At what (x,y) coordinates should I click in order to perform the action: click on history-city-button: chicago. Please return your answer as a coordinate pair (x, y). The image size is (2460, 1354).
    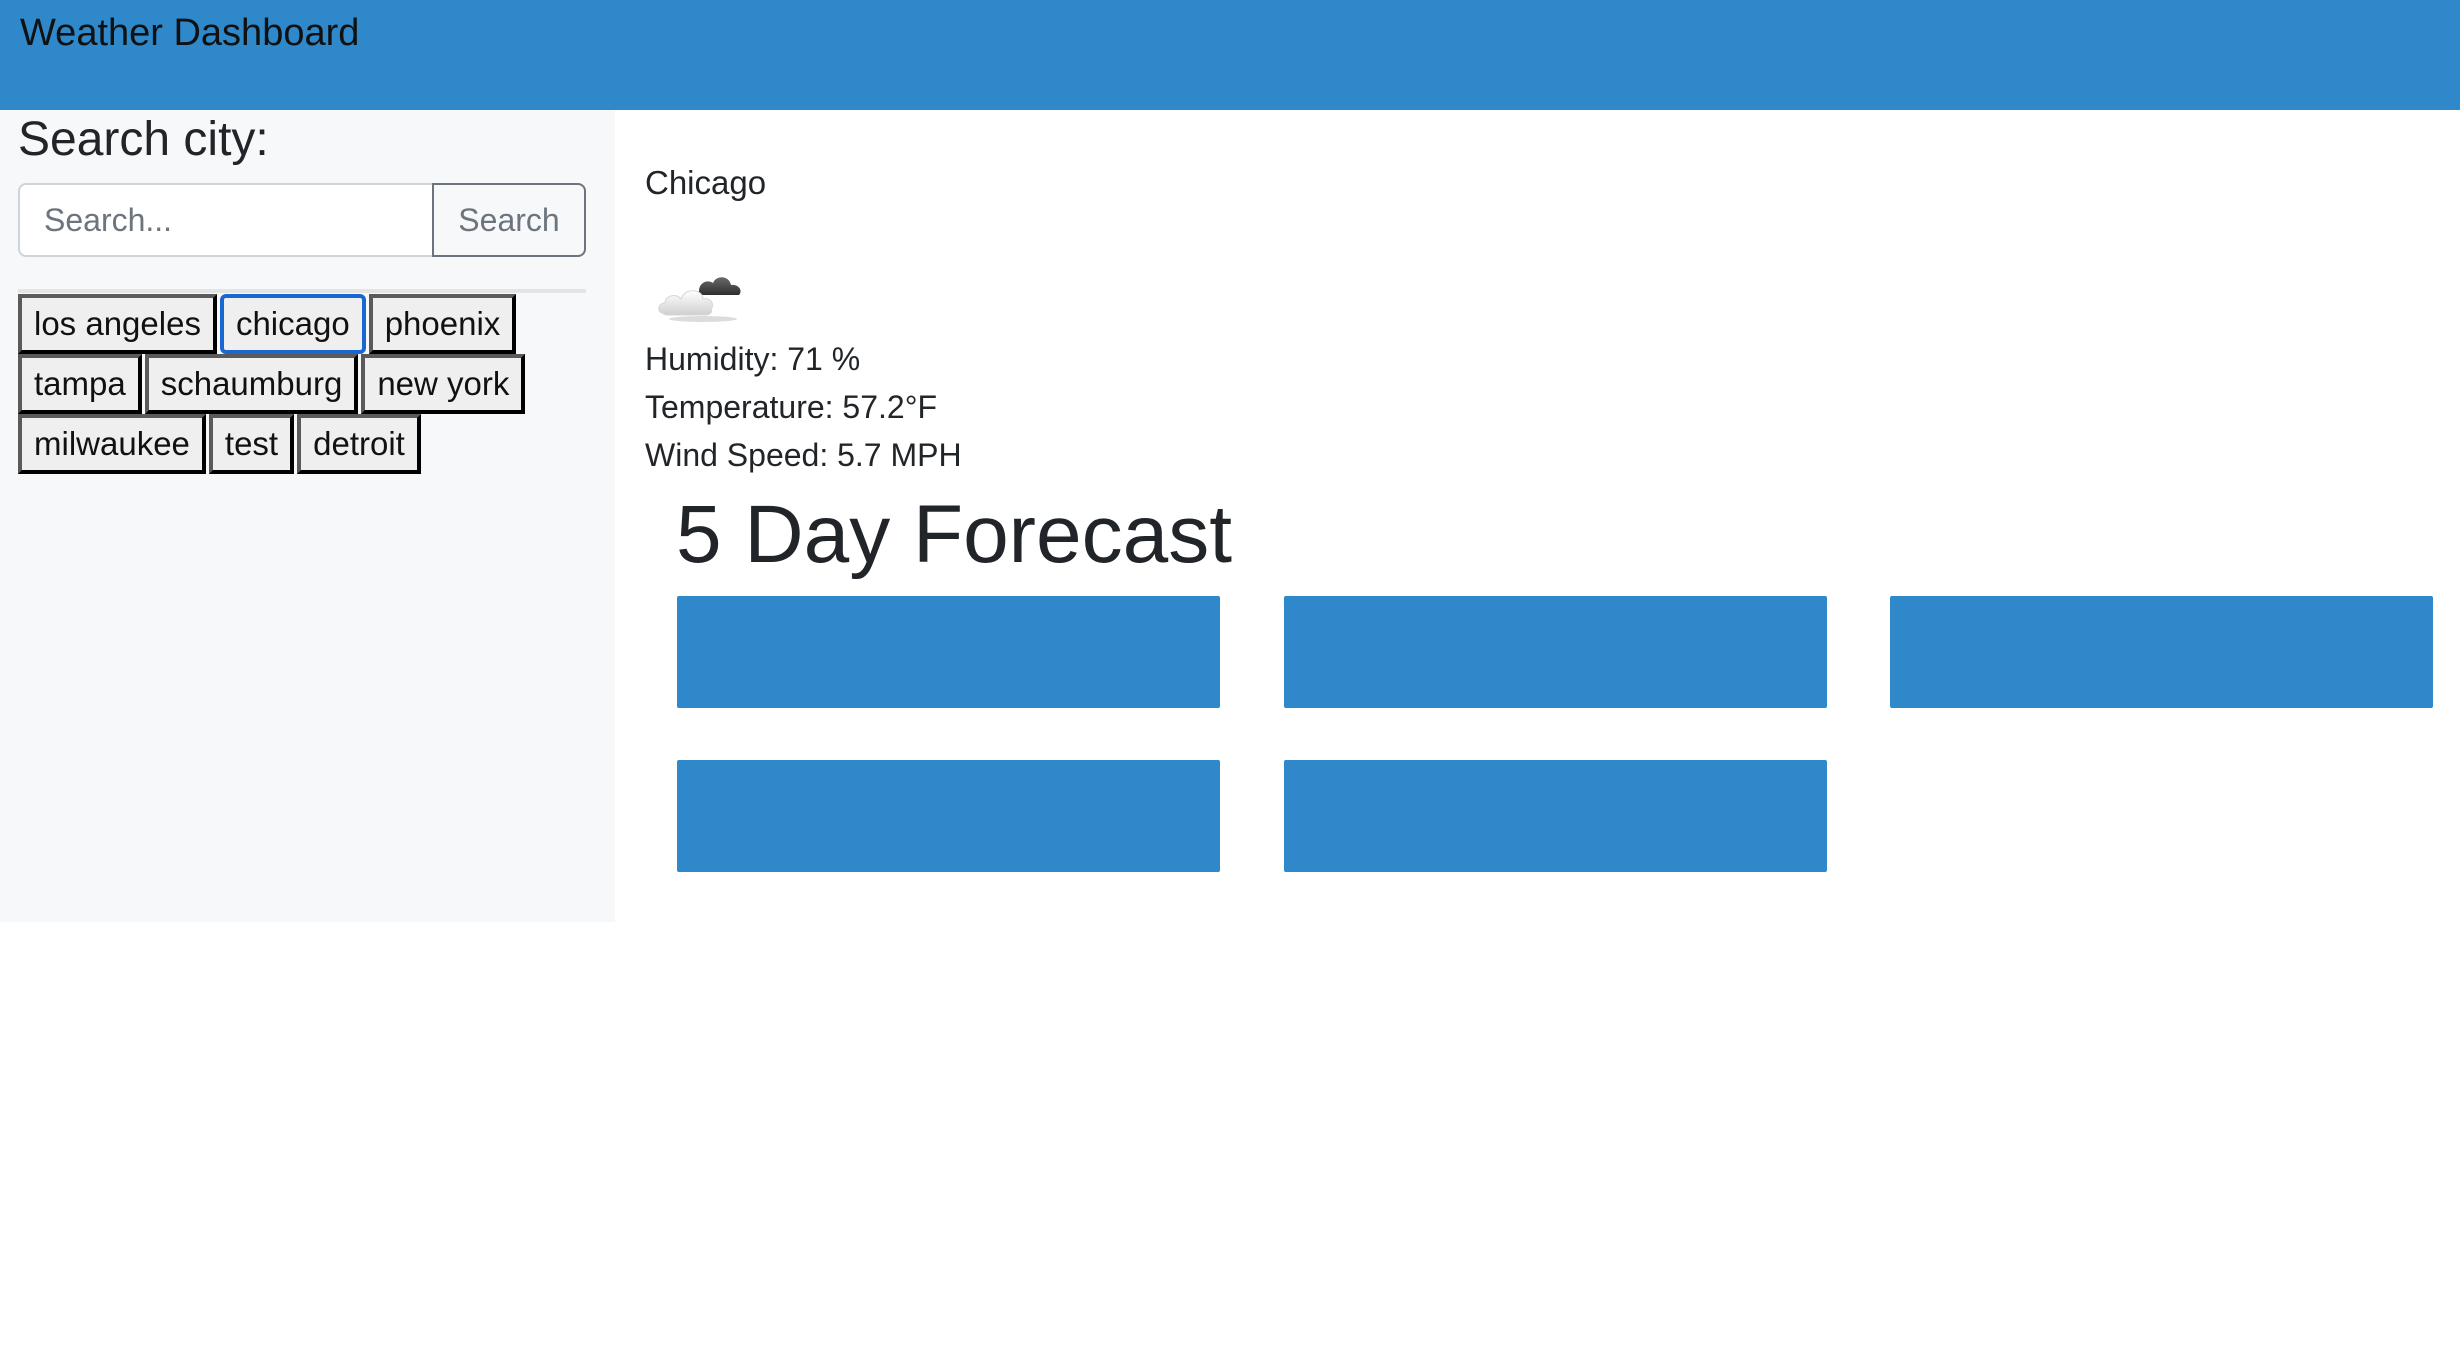
    Looking at the image, I should click on (292, 324).